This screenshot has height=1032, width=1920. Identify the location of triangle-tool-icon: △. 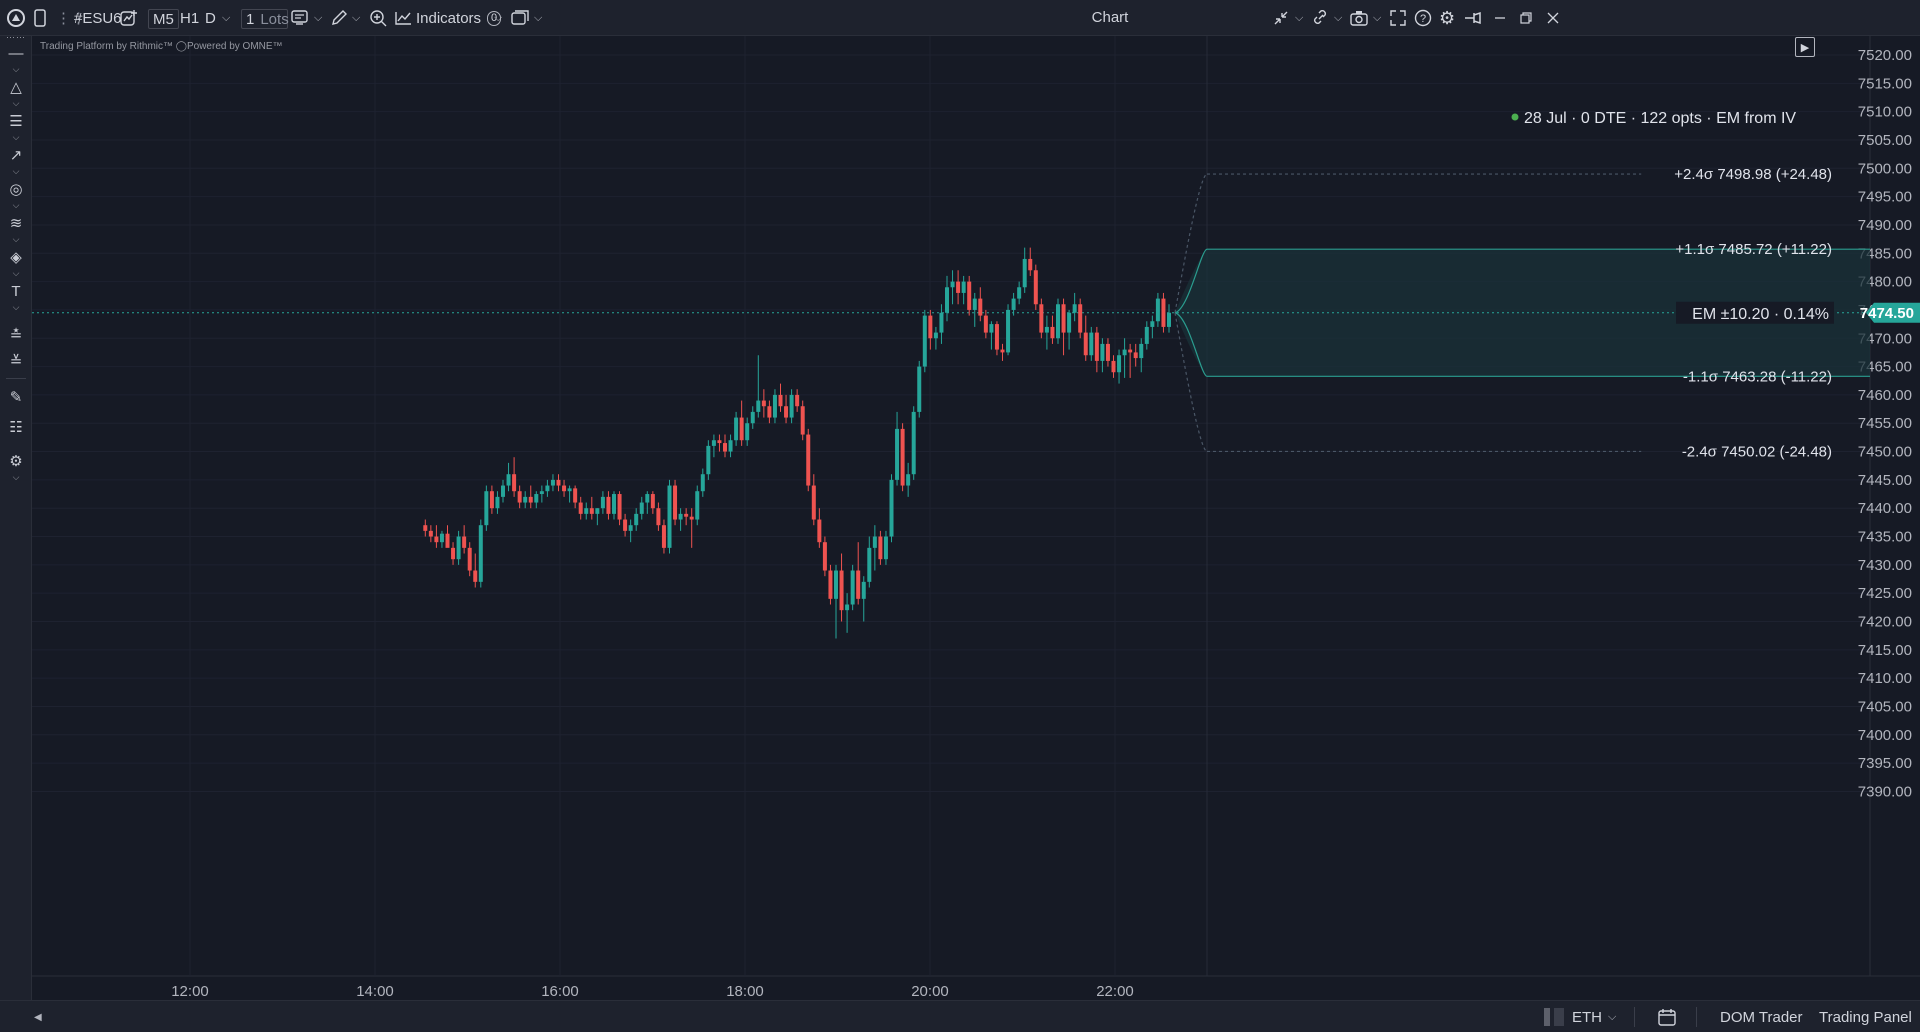
(16, 87).